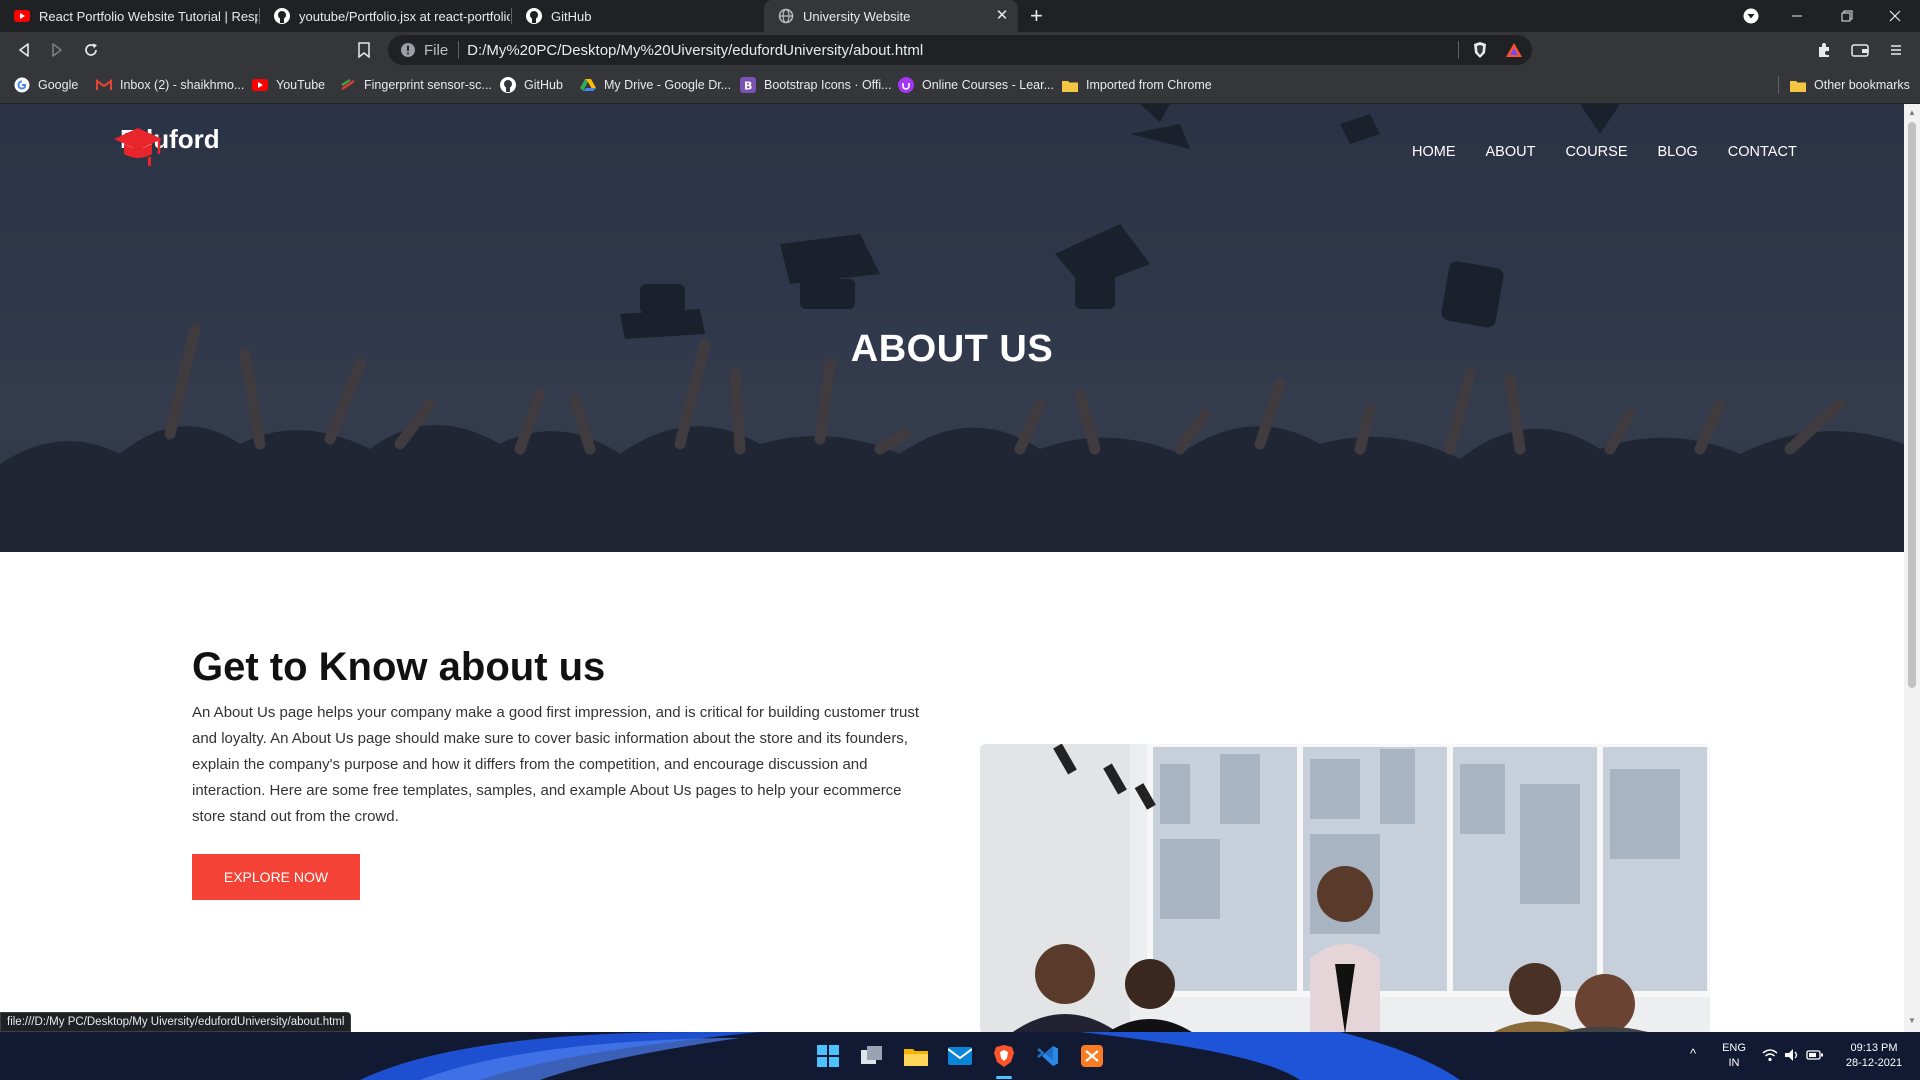 The image size is (1920, 1080). Describe the element at coordinates (1874, 1056) in the screenshot. I see `clock: 09:13 PM 28-12-2021` at that location.